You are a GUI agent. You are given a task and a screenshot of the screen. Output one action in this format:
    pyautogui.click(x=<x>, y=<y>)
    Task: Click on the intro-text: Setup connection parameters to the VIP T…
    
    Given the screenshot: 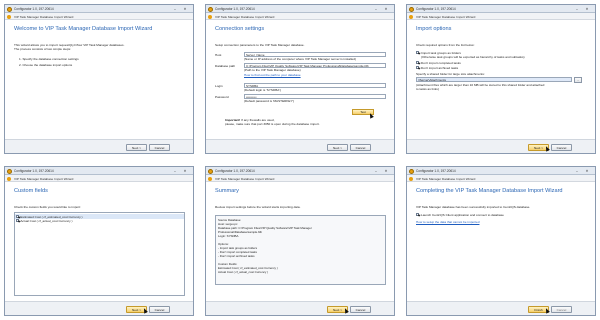 What is the action you would take?
    pyautogui.click(x=260, y=45)
    